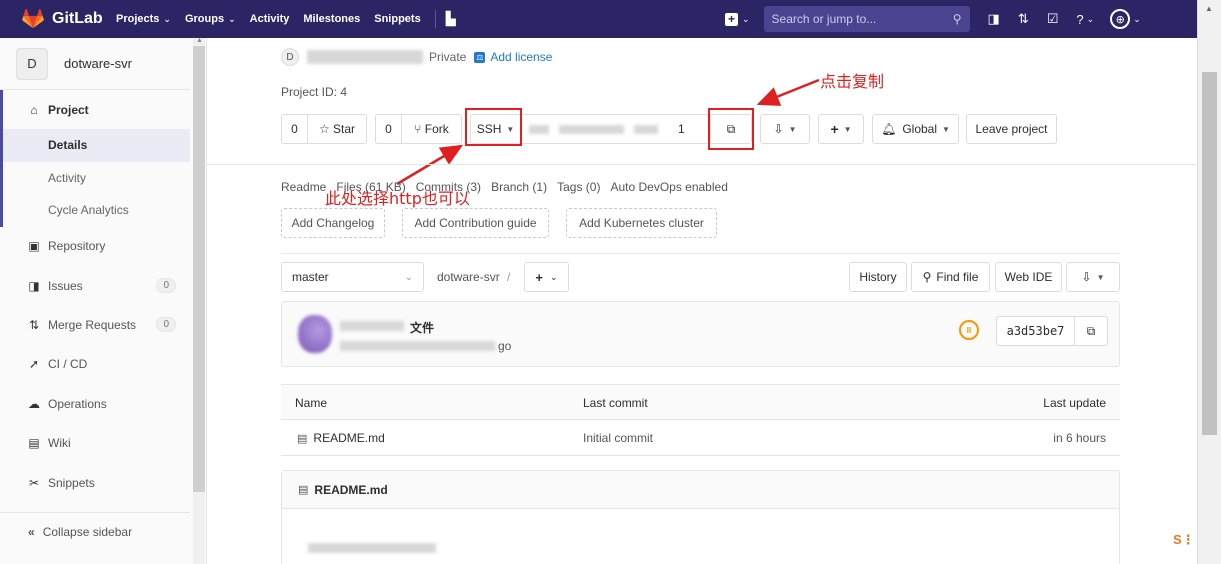 Image resolution: width=1221 pixels, height=564 pixels. Describe the element at coordinates (448, 57) in the screenshot. I see `visibility-label: Private` at that location.